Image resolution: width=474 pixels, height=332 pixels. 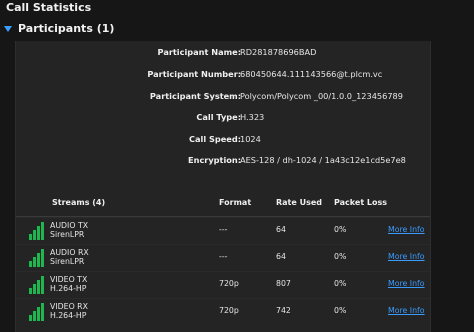 I want to click on info-row-call-type: Call Type: H.323, so click(x=223, y=119).